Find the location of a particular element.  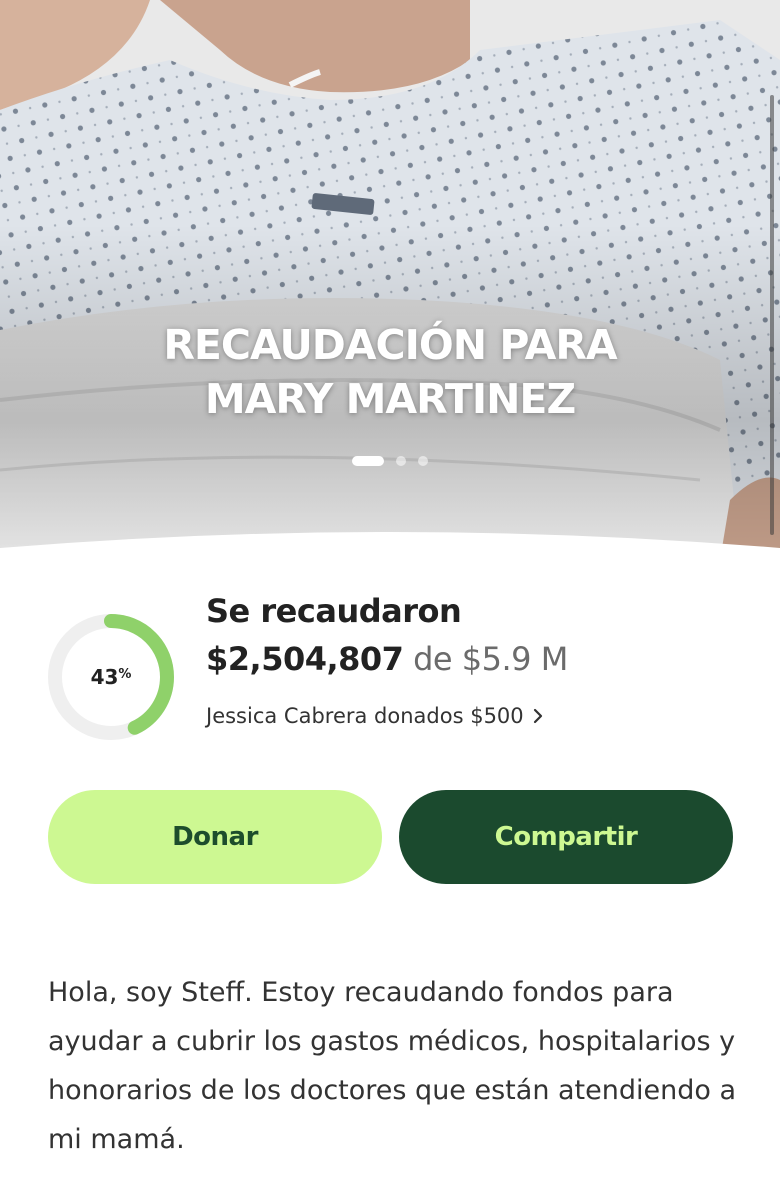

chevron-right-icon is located at coordinates (537, 716).